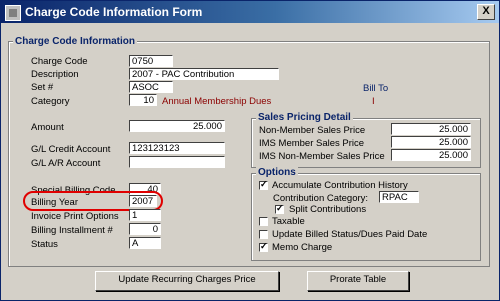 This screenshot has width=500, height=301. What do you see at coordinates (75, 216) in the screenshot?
I see `invoice-print-label: Invoice Print Options` at bounding box center [75, 216].